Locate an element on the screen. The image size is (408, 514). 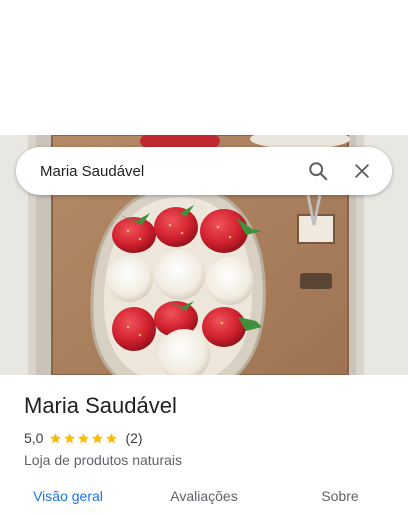
rating-stars is located at coordinates (84, 438).